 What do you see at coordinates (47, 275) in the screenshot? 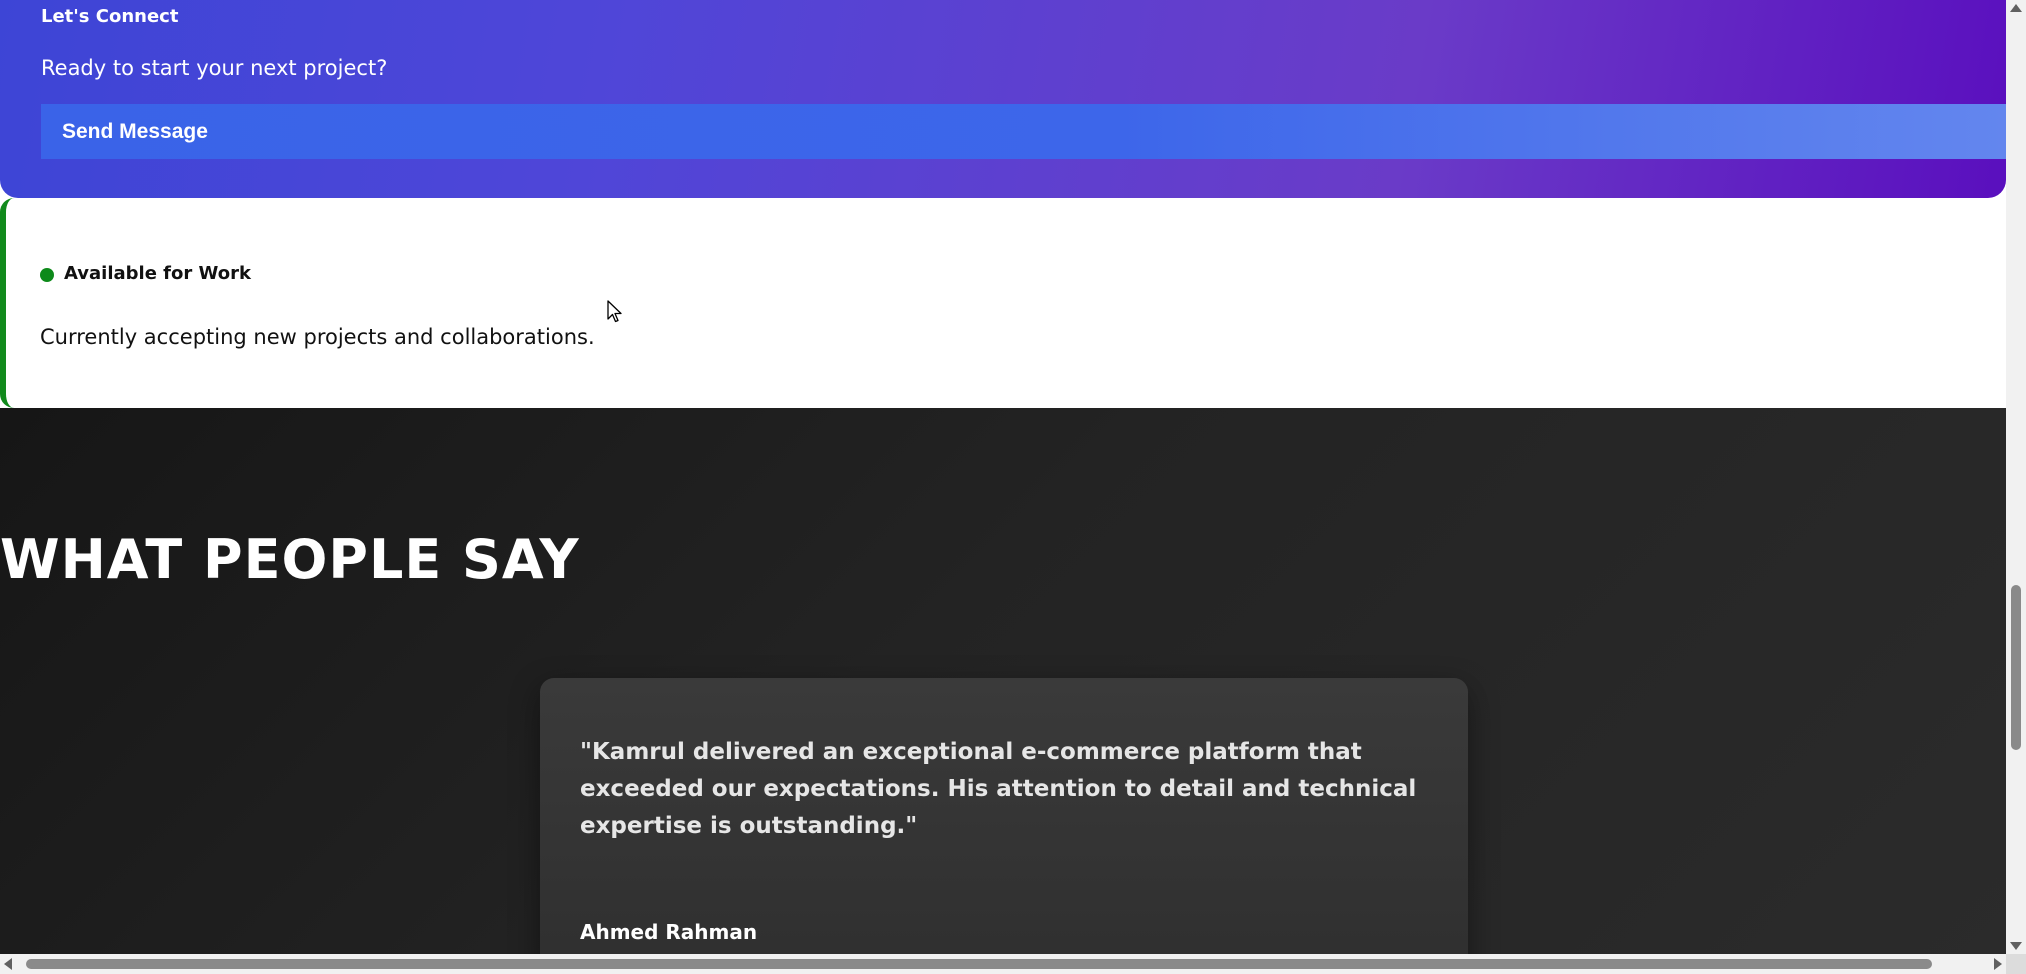
I see `status-dot-icon` at bounding box center [47, 275].